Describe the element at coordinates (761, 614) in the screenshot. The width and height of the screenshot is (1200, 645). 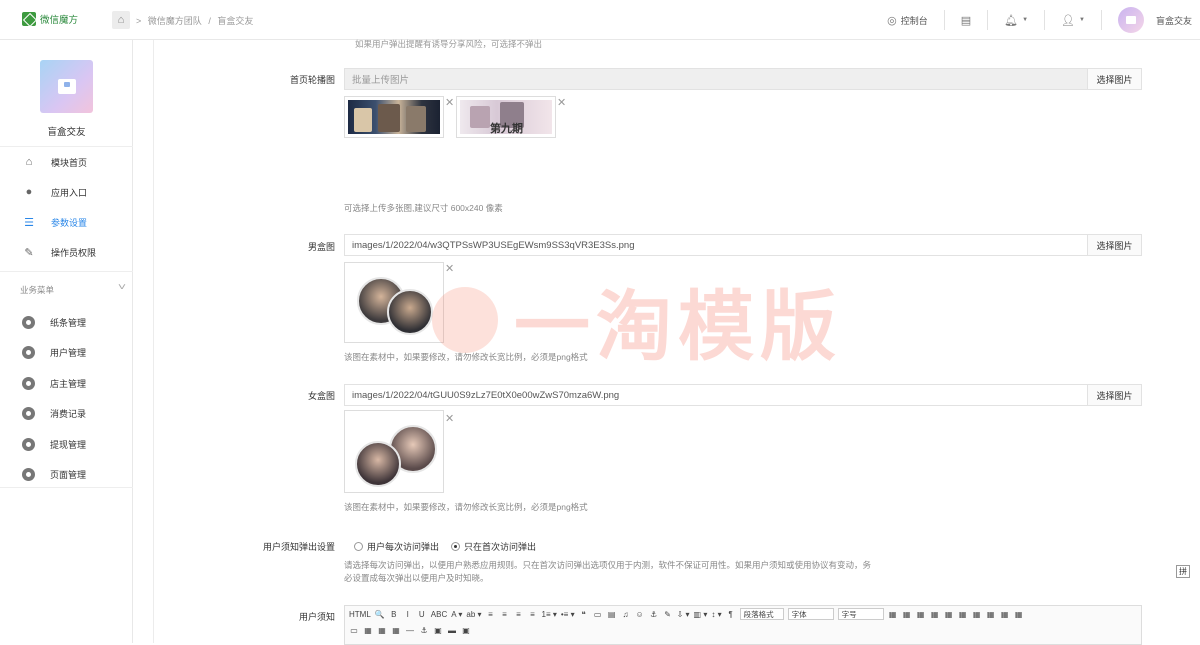
I see `paragraph-format-select: 段落格式` at that location.